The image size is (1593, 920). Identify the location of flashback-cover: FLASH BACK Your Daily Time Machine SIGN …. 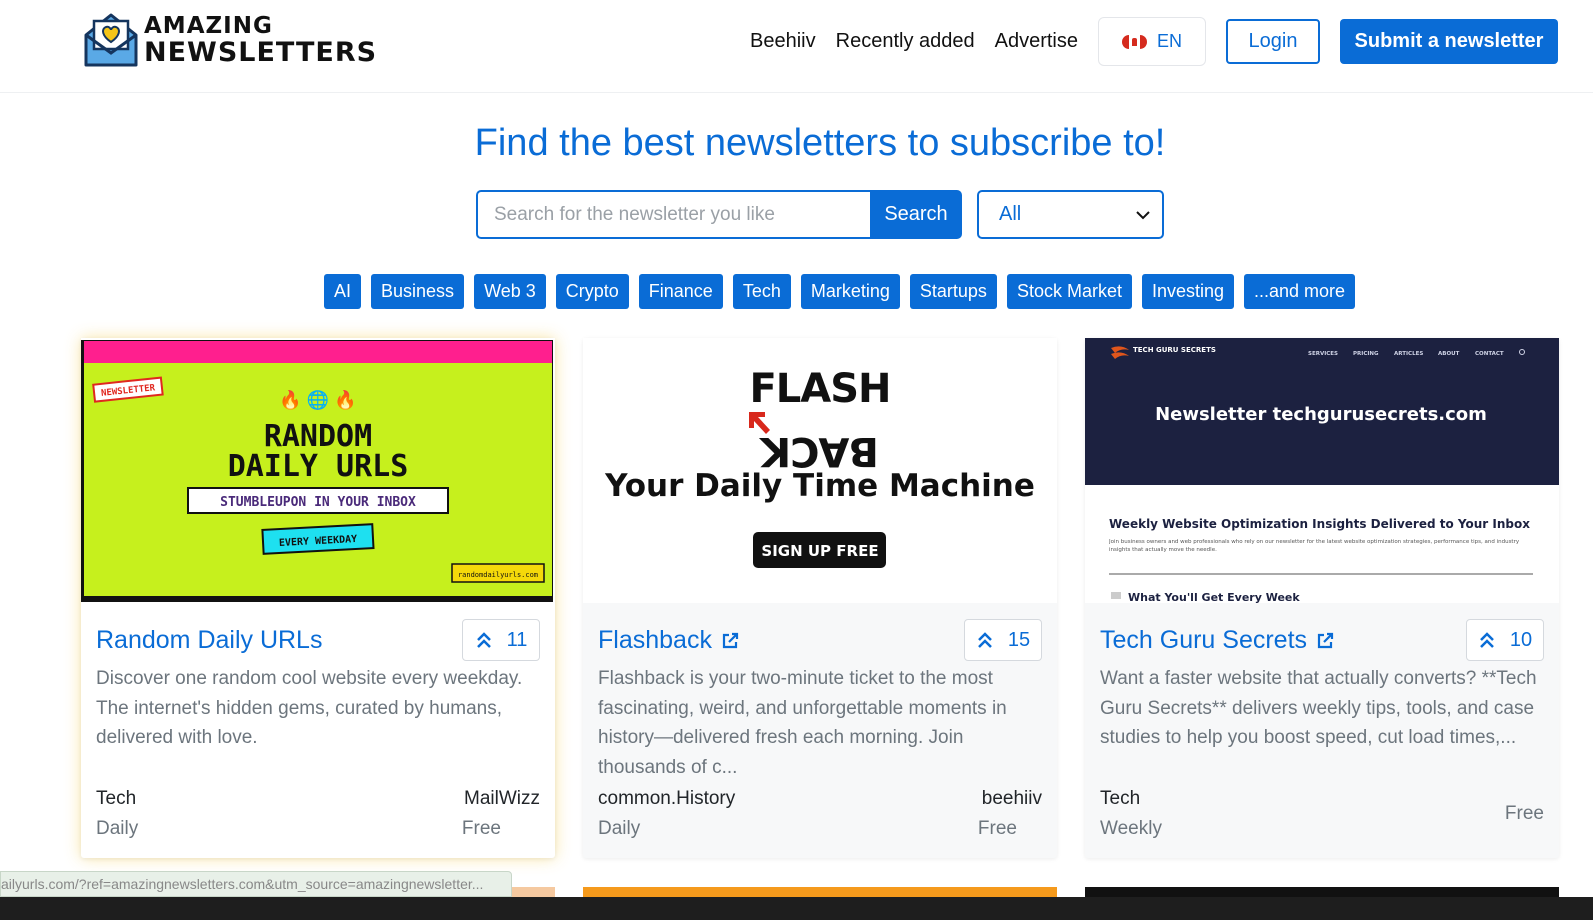
(820, 470).